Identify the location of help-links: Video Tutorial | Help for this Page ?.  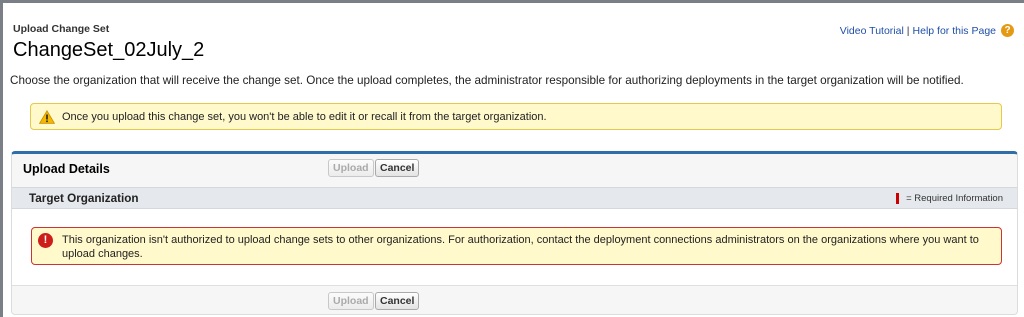
(927, 30).